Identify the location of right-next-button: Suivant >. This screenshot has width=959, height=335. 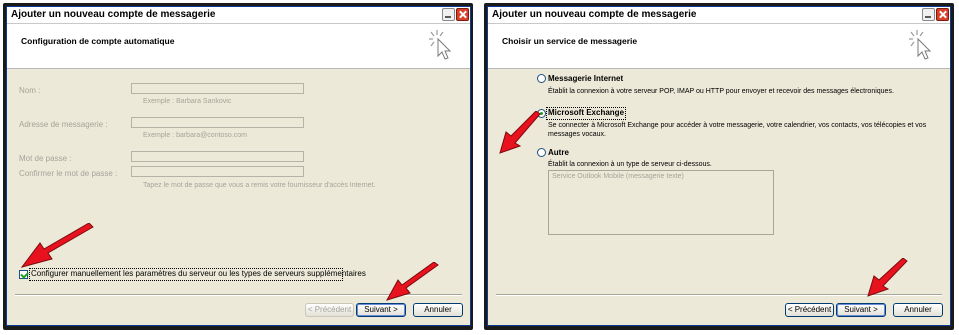
(861, 310).